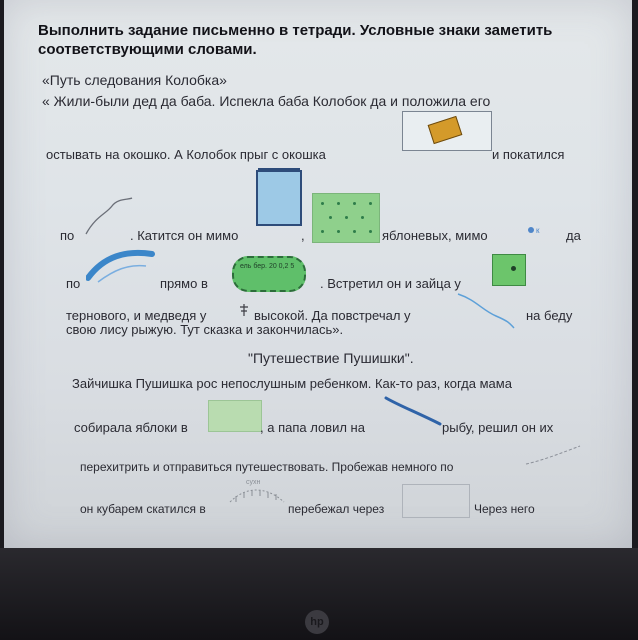  What do you see at coordinates (504, 509) in the screenshot?
I see `story2-line4c: Через него` at bounding box center [504, 509].